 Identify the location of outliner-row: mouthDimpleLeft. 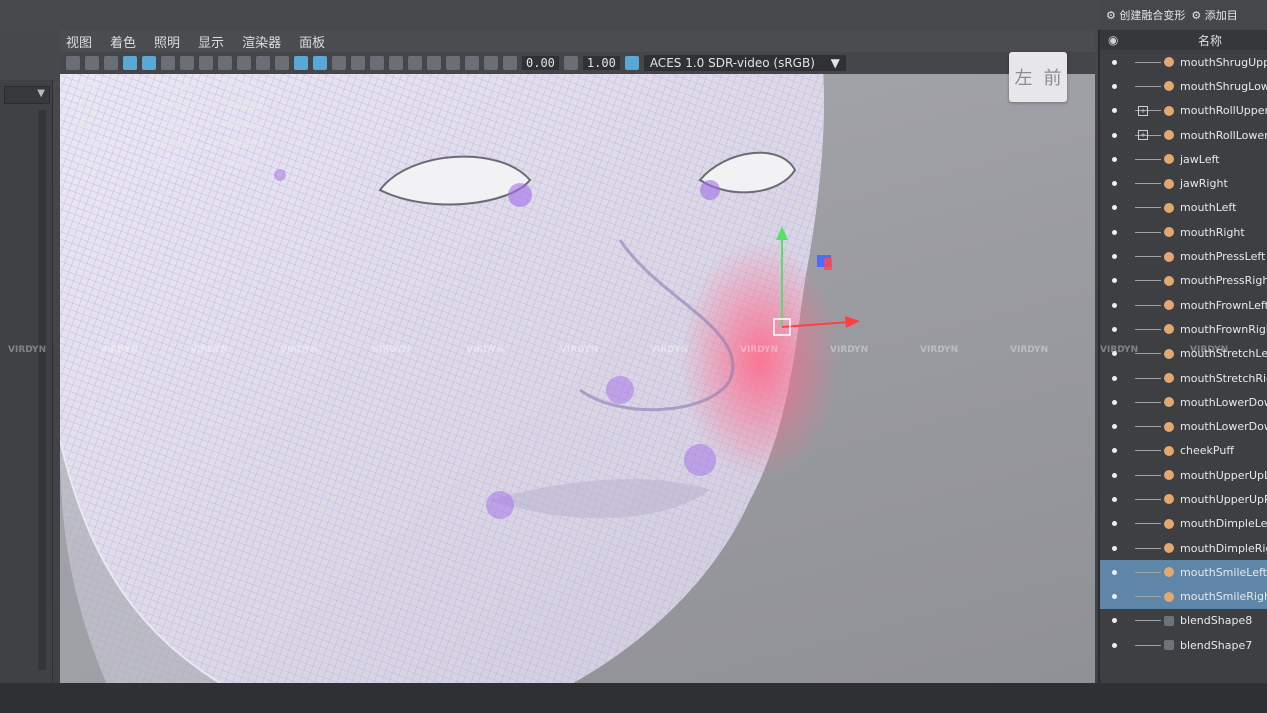
(1183, 524).